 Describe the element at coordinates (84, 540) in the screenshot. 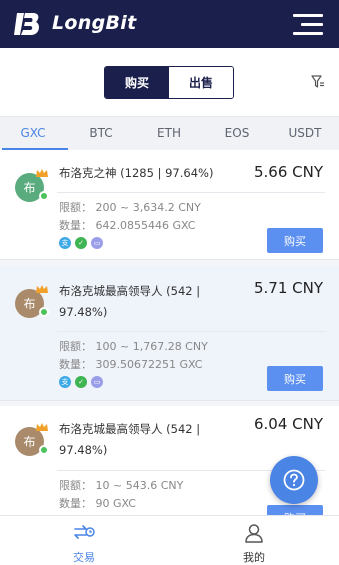

I see `nav-item-trade: 交易` at that location.